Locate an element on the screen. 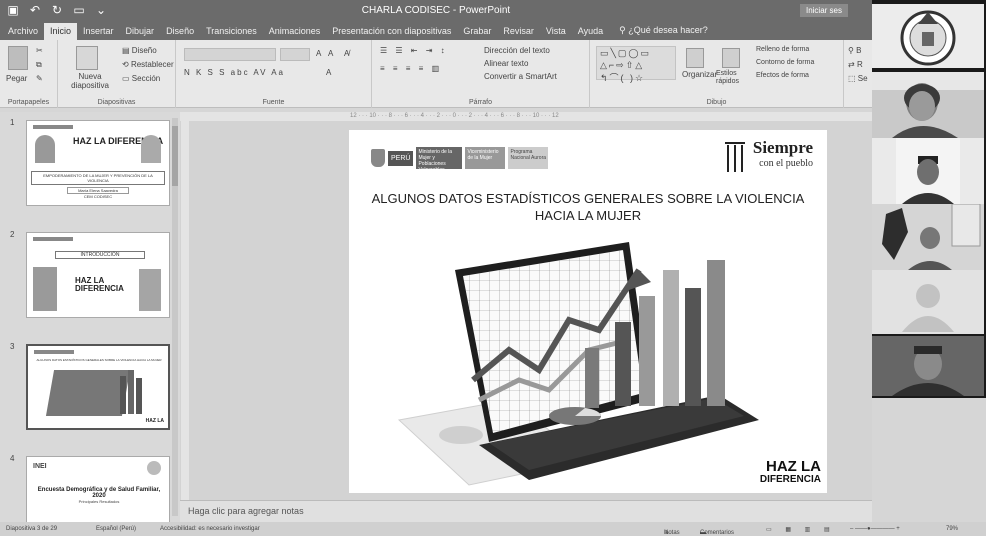 Image resolution: width=986 pixels, height=536 pixels. quick-styles-icon is located at coordinates (731, 58).